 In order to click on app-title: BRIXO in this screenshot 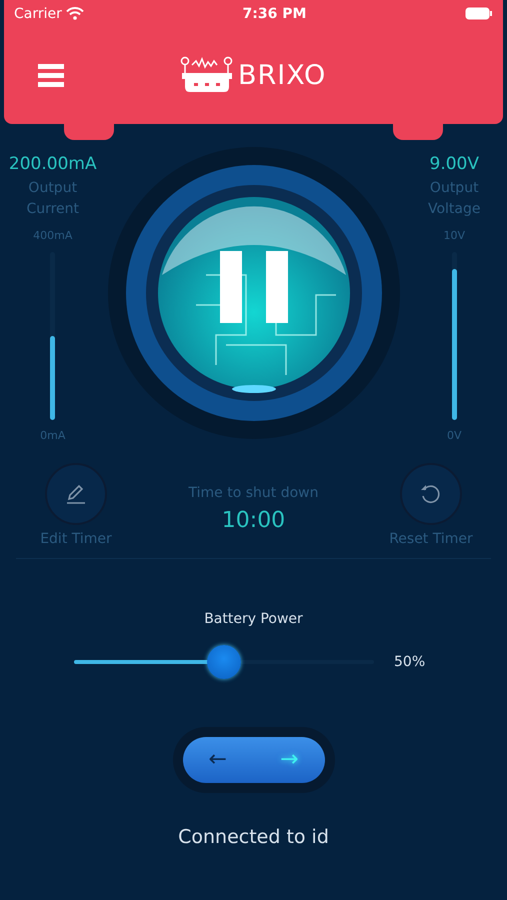, I will do `click(282, 75)`.